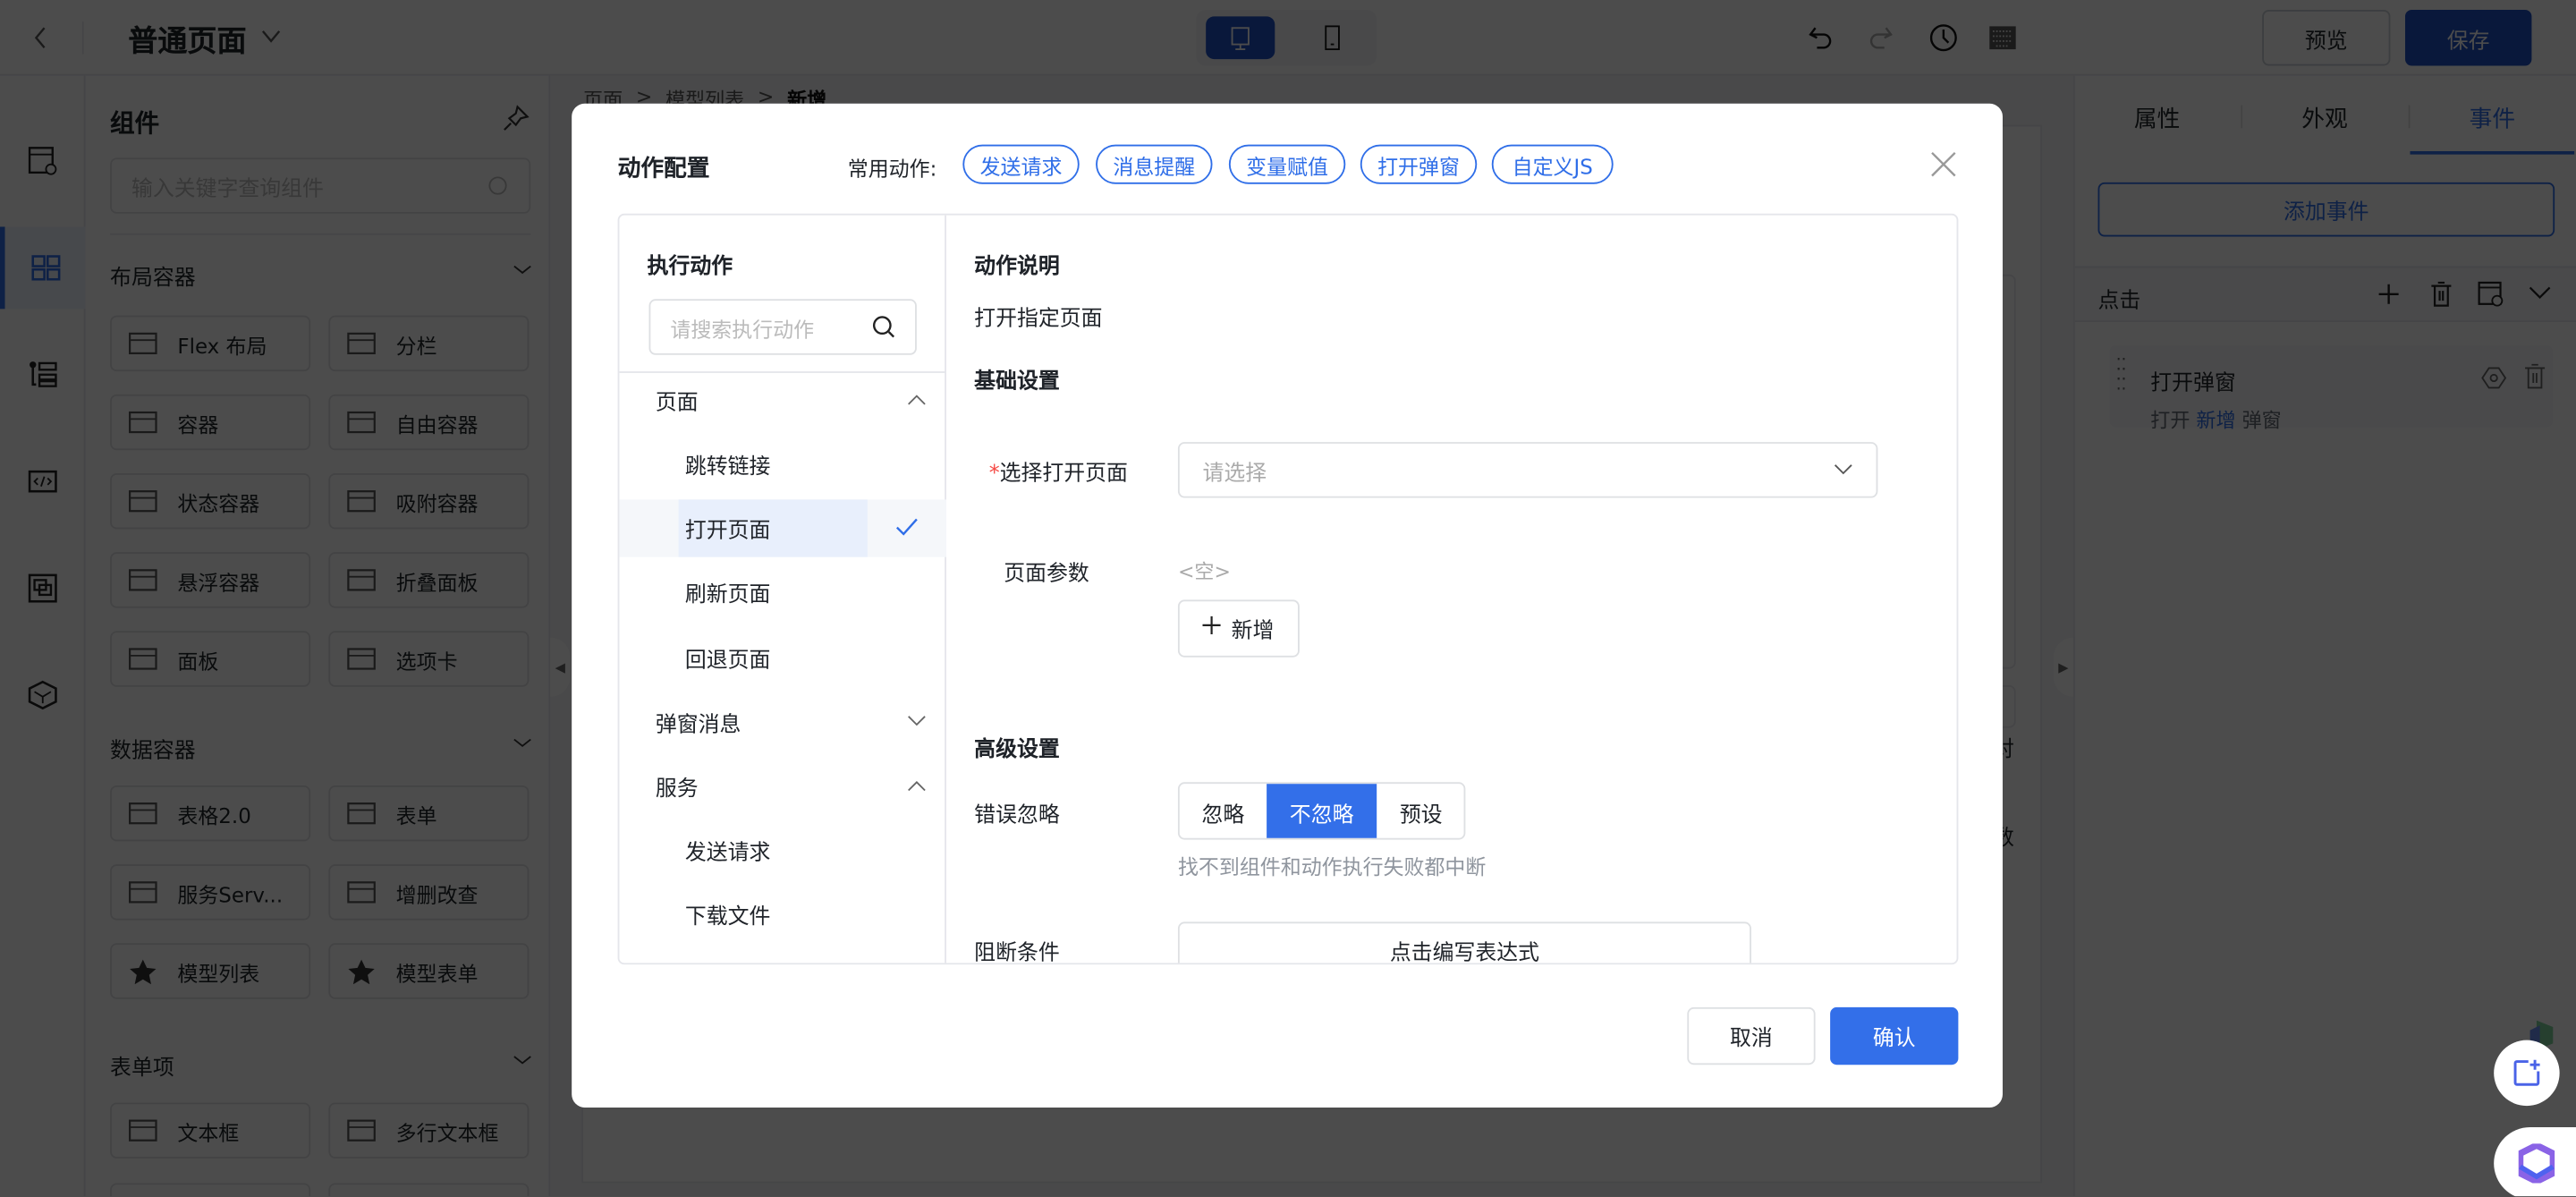  Describe the element at coordinates (1332, 38) in the screenshot. I see `mobile-mode-button` at that location.